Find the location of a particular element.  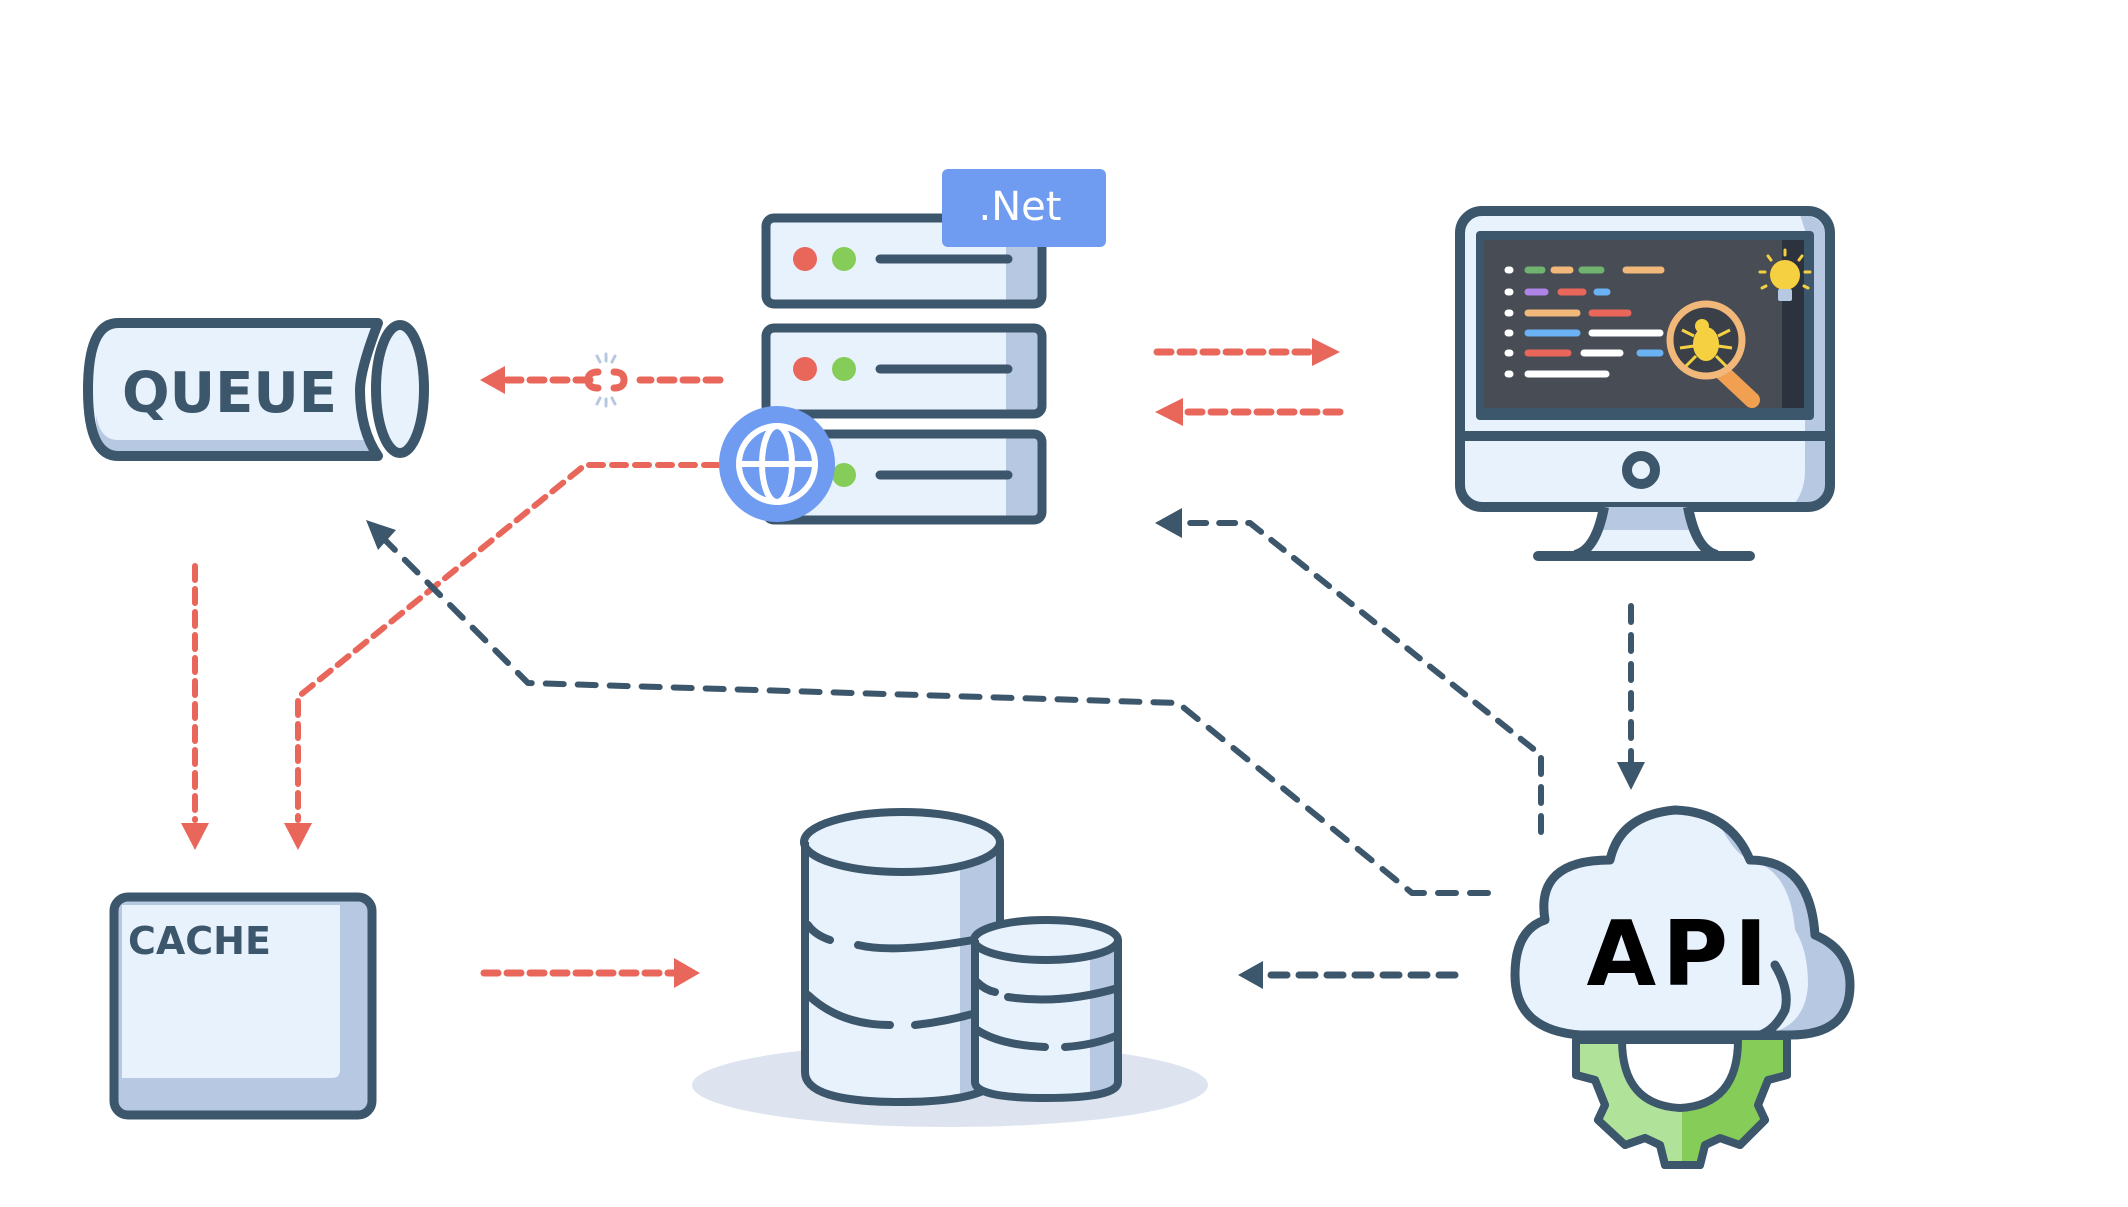

edge-api-to-database is located at coordinates (1348, 975).